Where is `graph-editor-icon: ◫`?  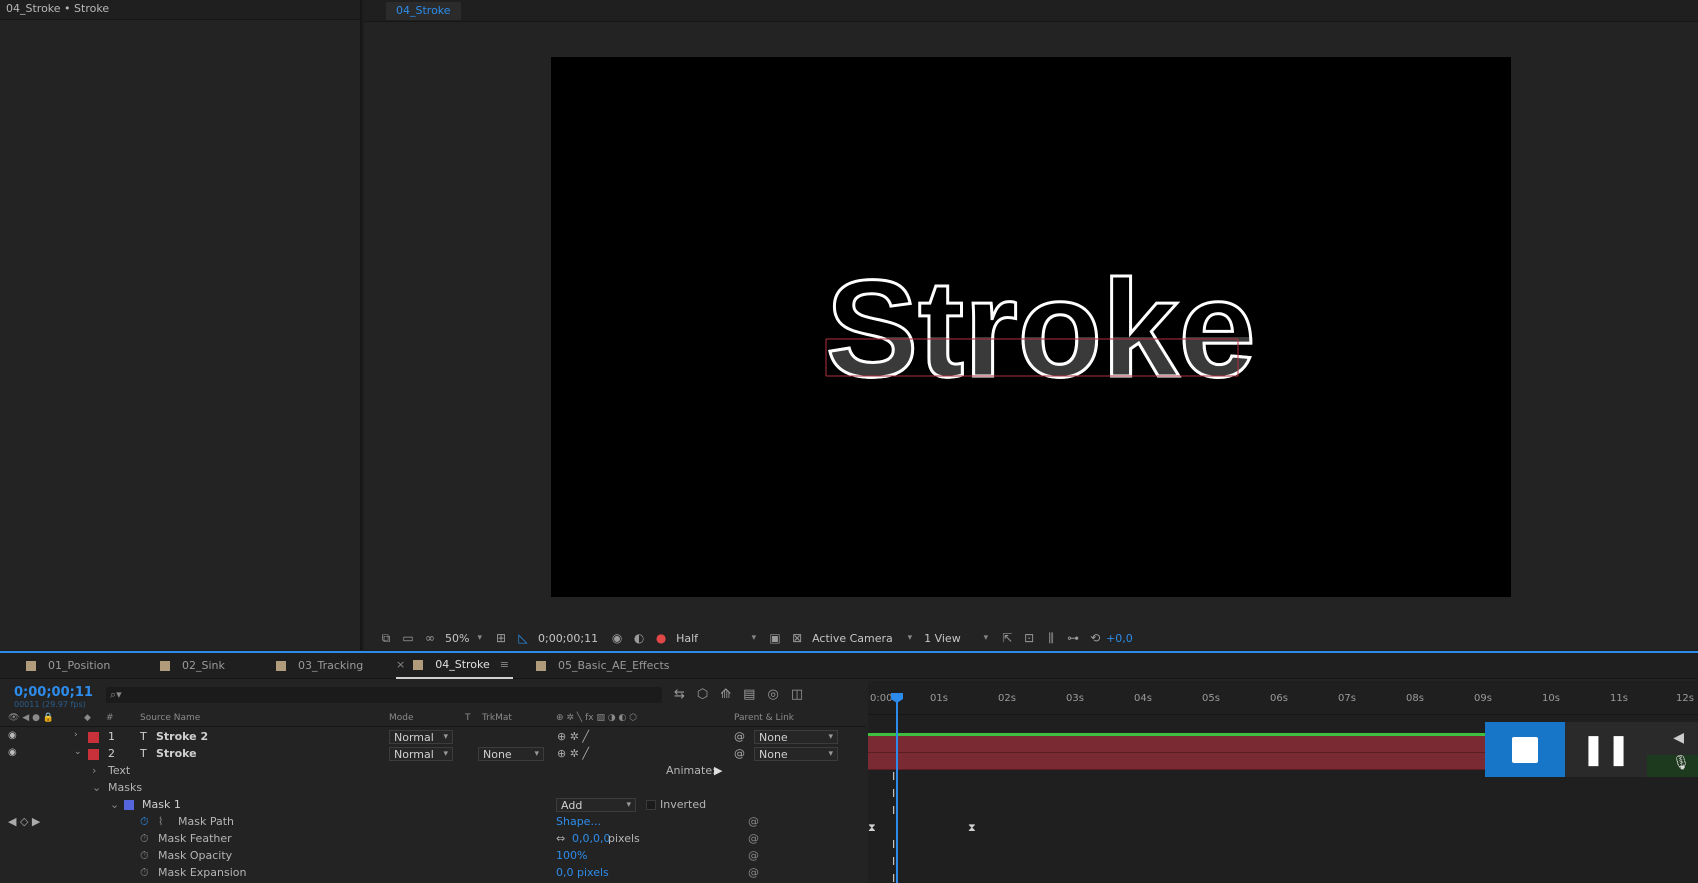
graph-editor-icon: ◫ is located at coordinates (797, 694).